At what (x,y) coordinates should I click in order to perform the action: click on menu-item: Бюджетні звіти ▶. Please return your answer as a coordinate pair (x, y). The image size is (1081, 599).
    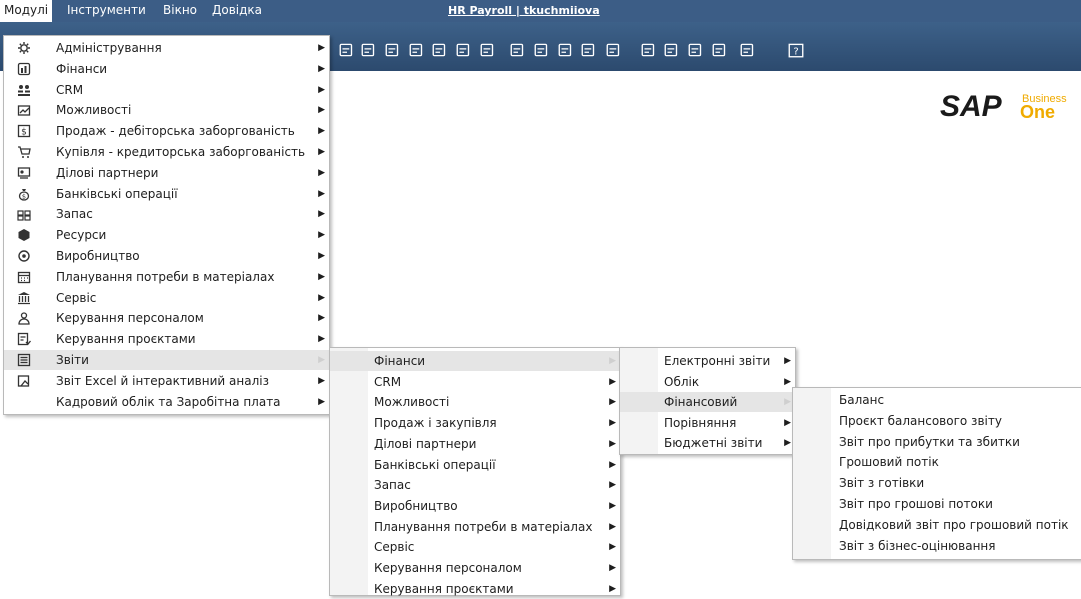
    Looking at the image, I should click on (707, 443).